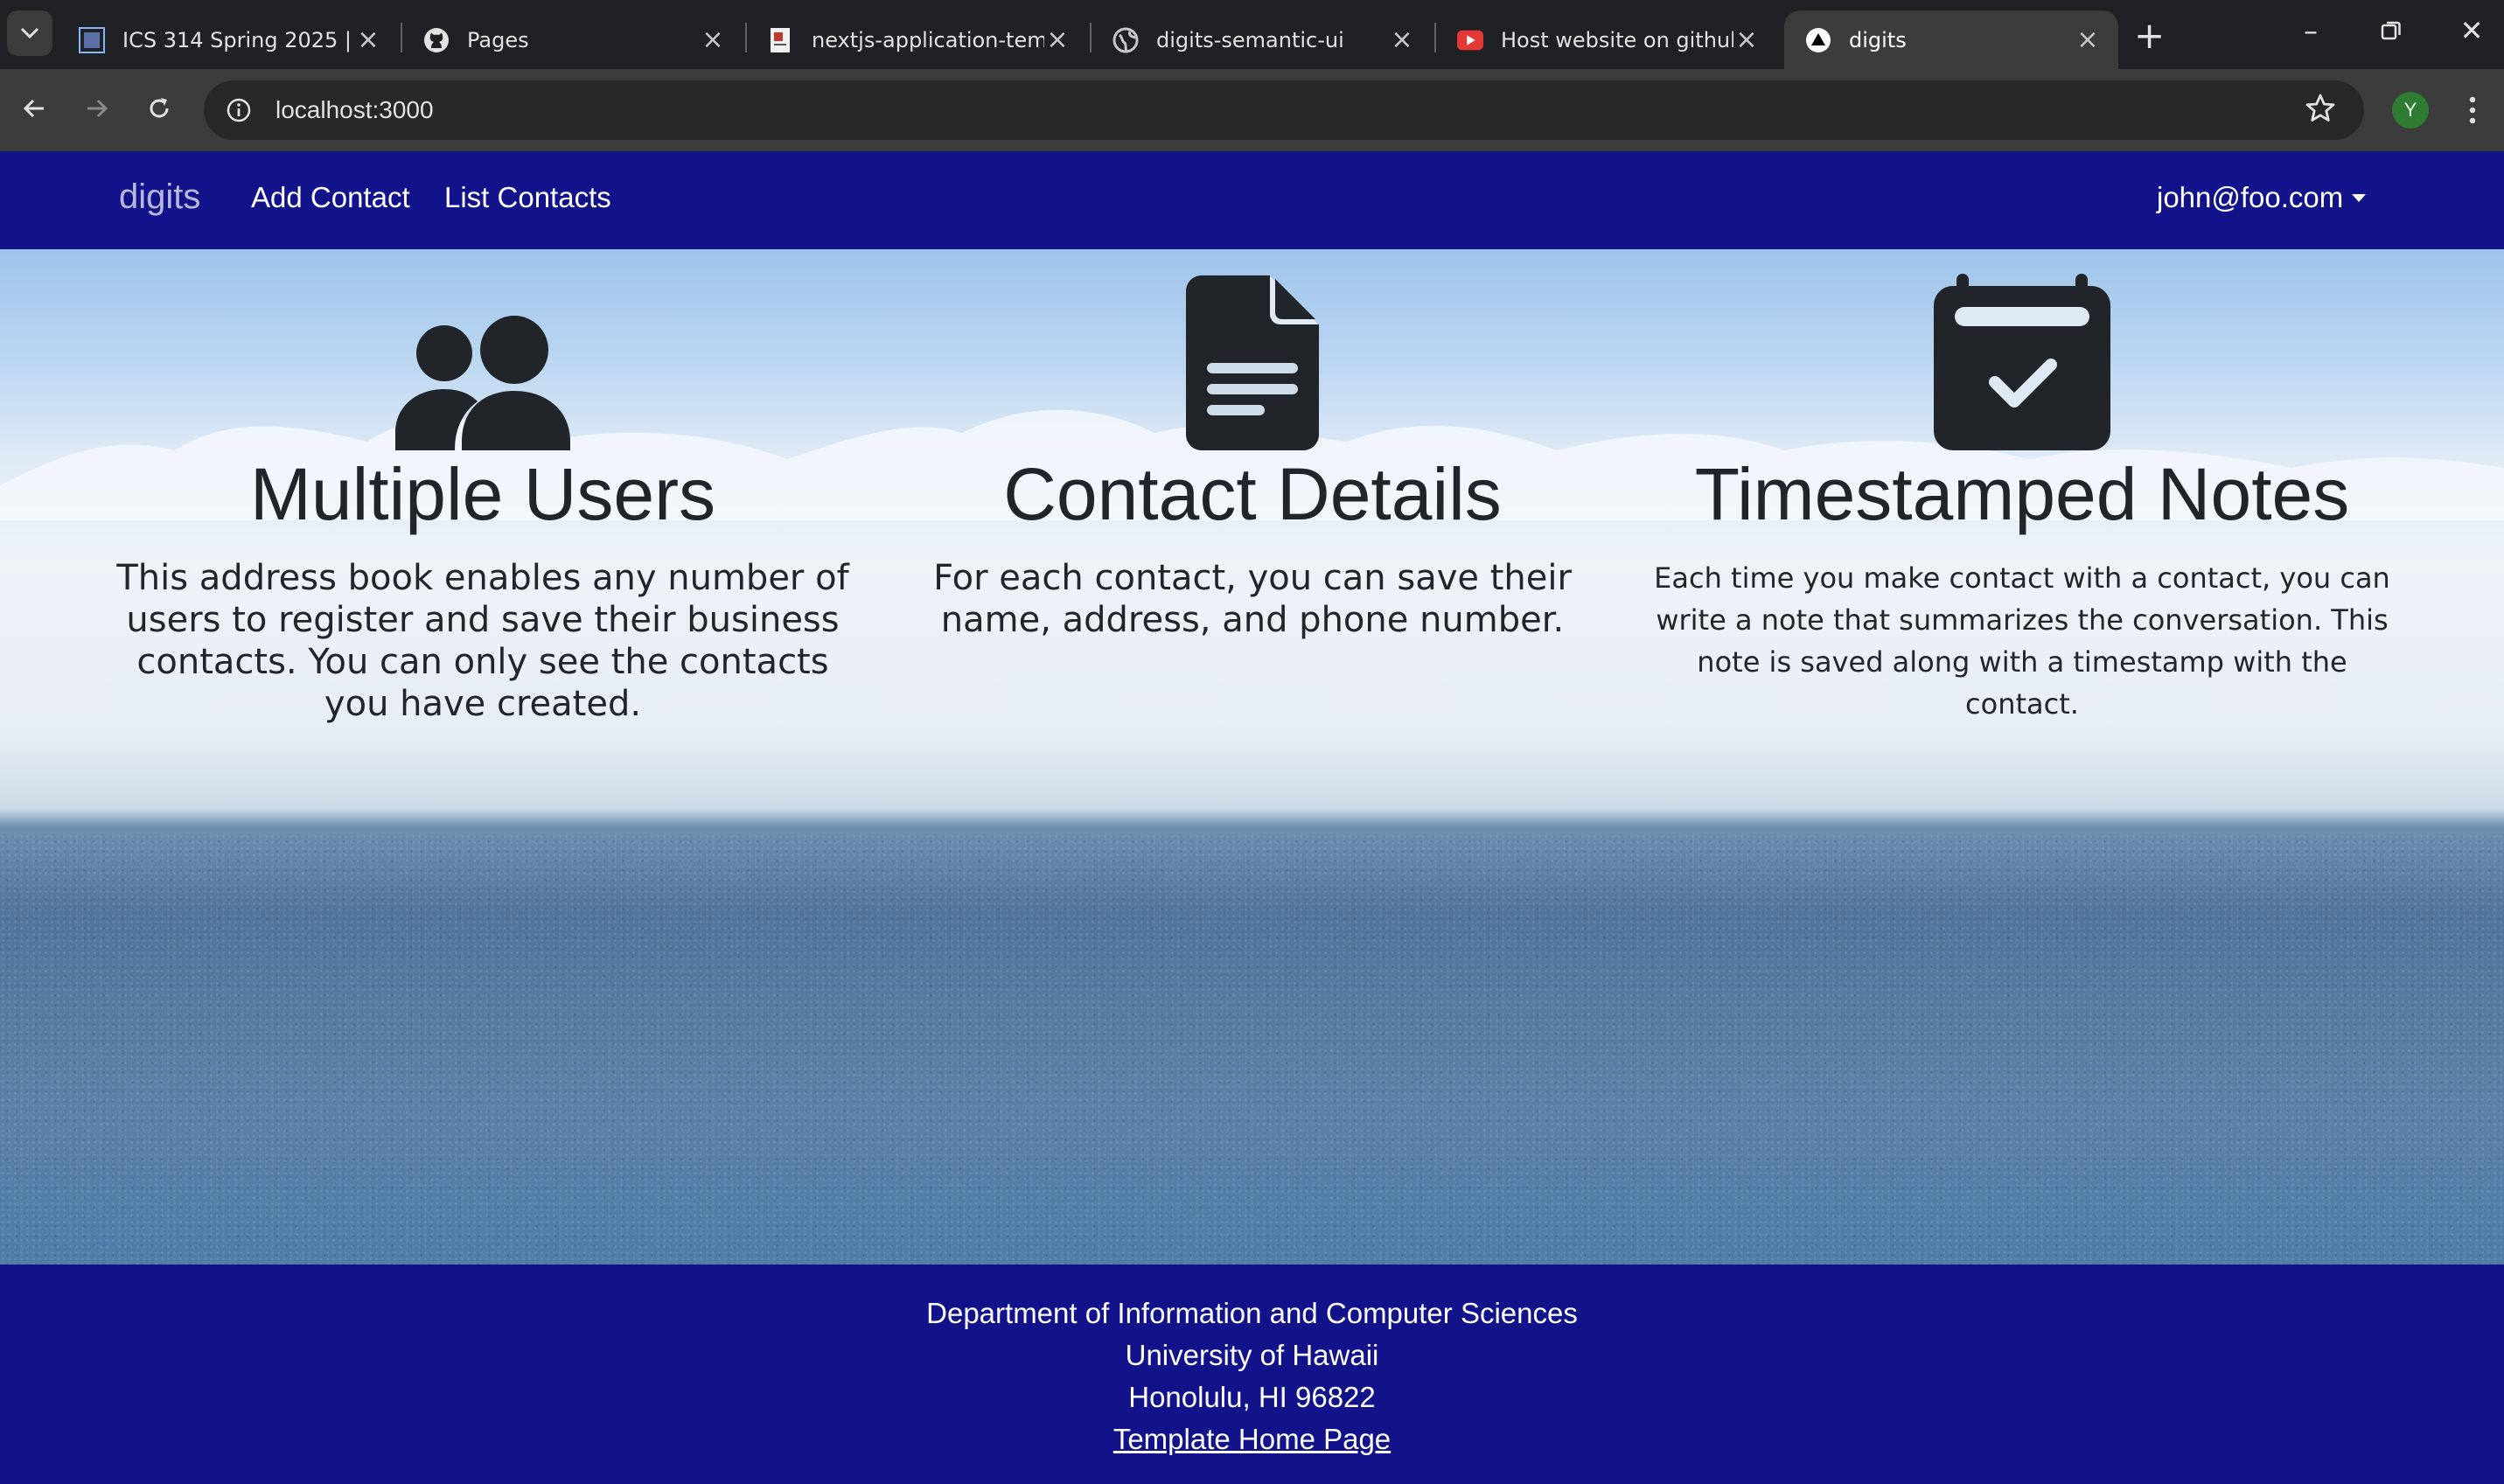 The height and width of the screenshot is (1484, 2504). I want to click on bookmark-star-icon, so click(2320, 110).